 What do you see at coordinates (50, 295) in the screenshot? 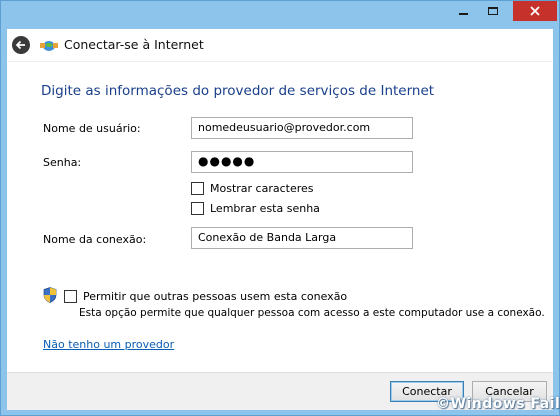
I see `uac-shield-icon` at bounding box center [50, 295].